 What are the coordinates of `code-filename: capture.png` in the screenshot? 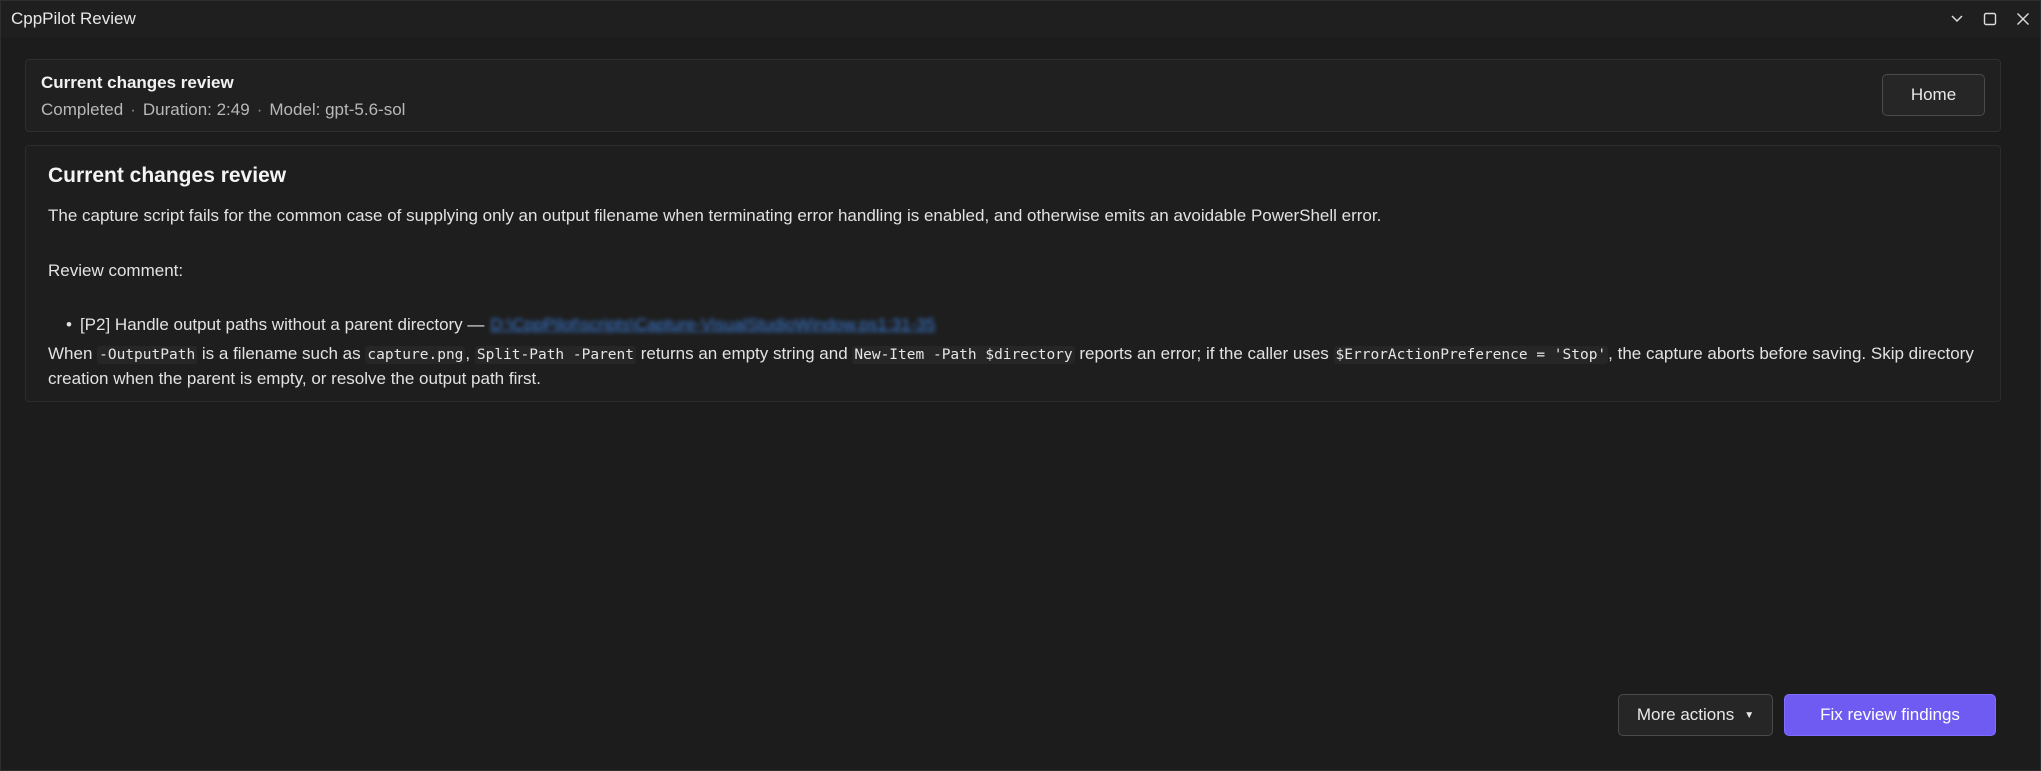 It's located at (415, 355).